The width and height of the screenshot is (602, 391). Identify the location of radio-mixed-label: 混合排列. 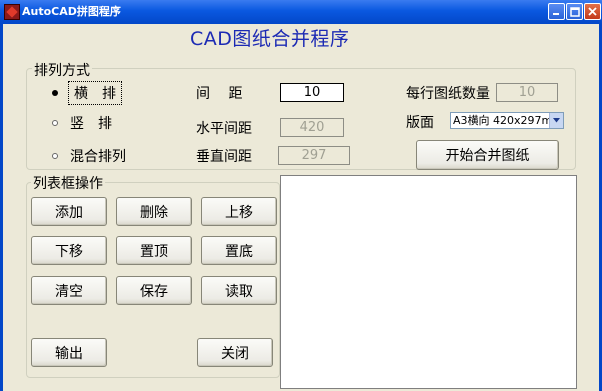
(98, 157).